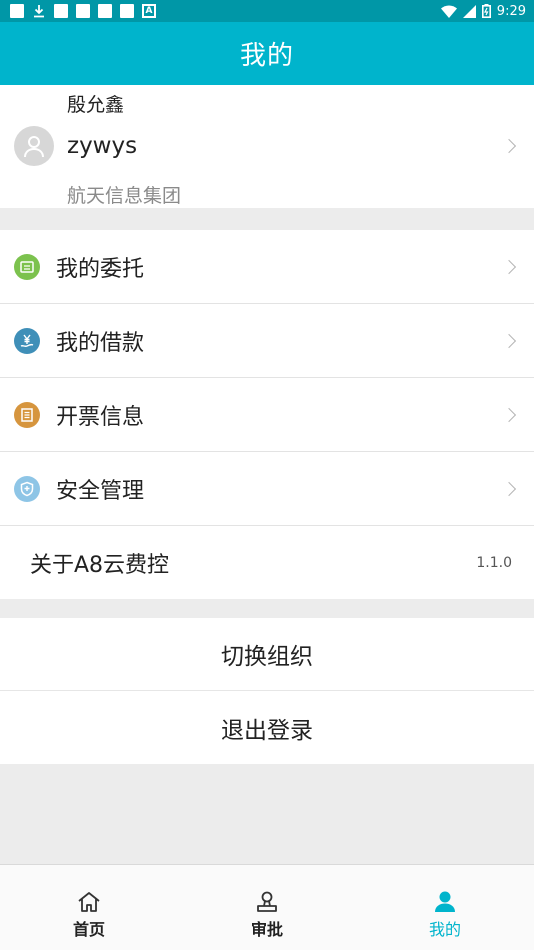 Image resolution: width=534 pixels, height=950 pixels. What do you see at coordinates (149, 11) in the screenshot?
I see `app-a-icon: A` at bounding box center [149, 11].